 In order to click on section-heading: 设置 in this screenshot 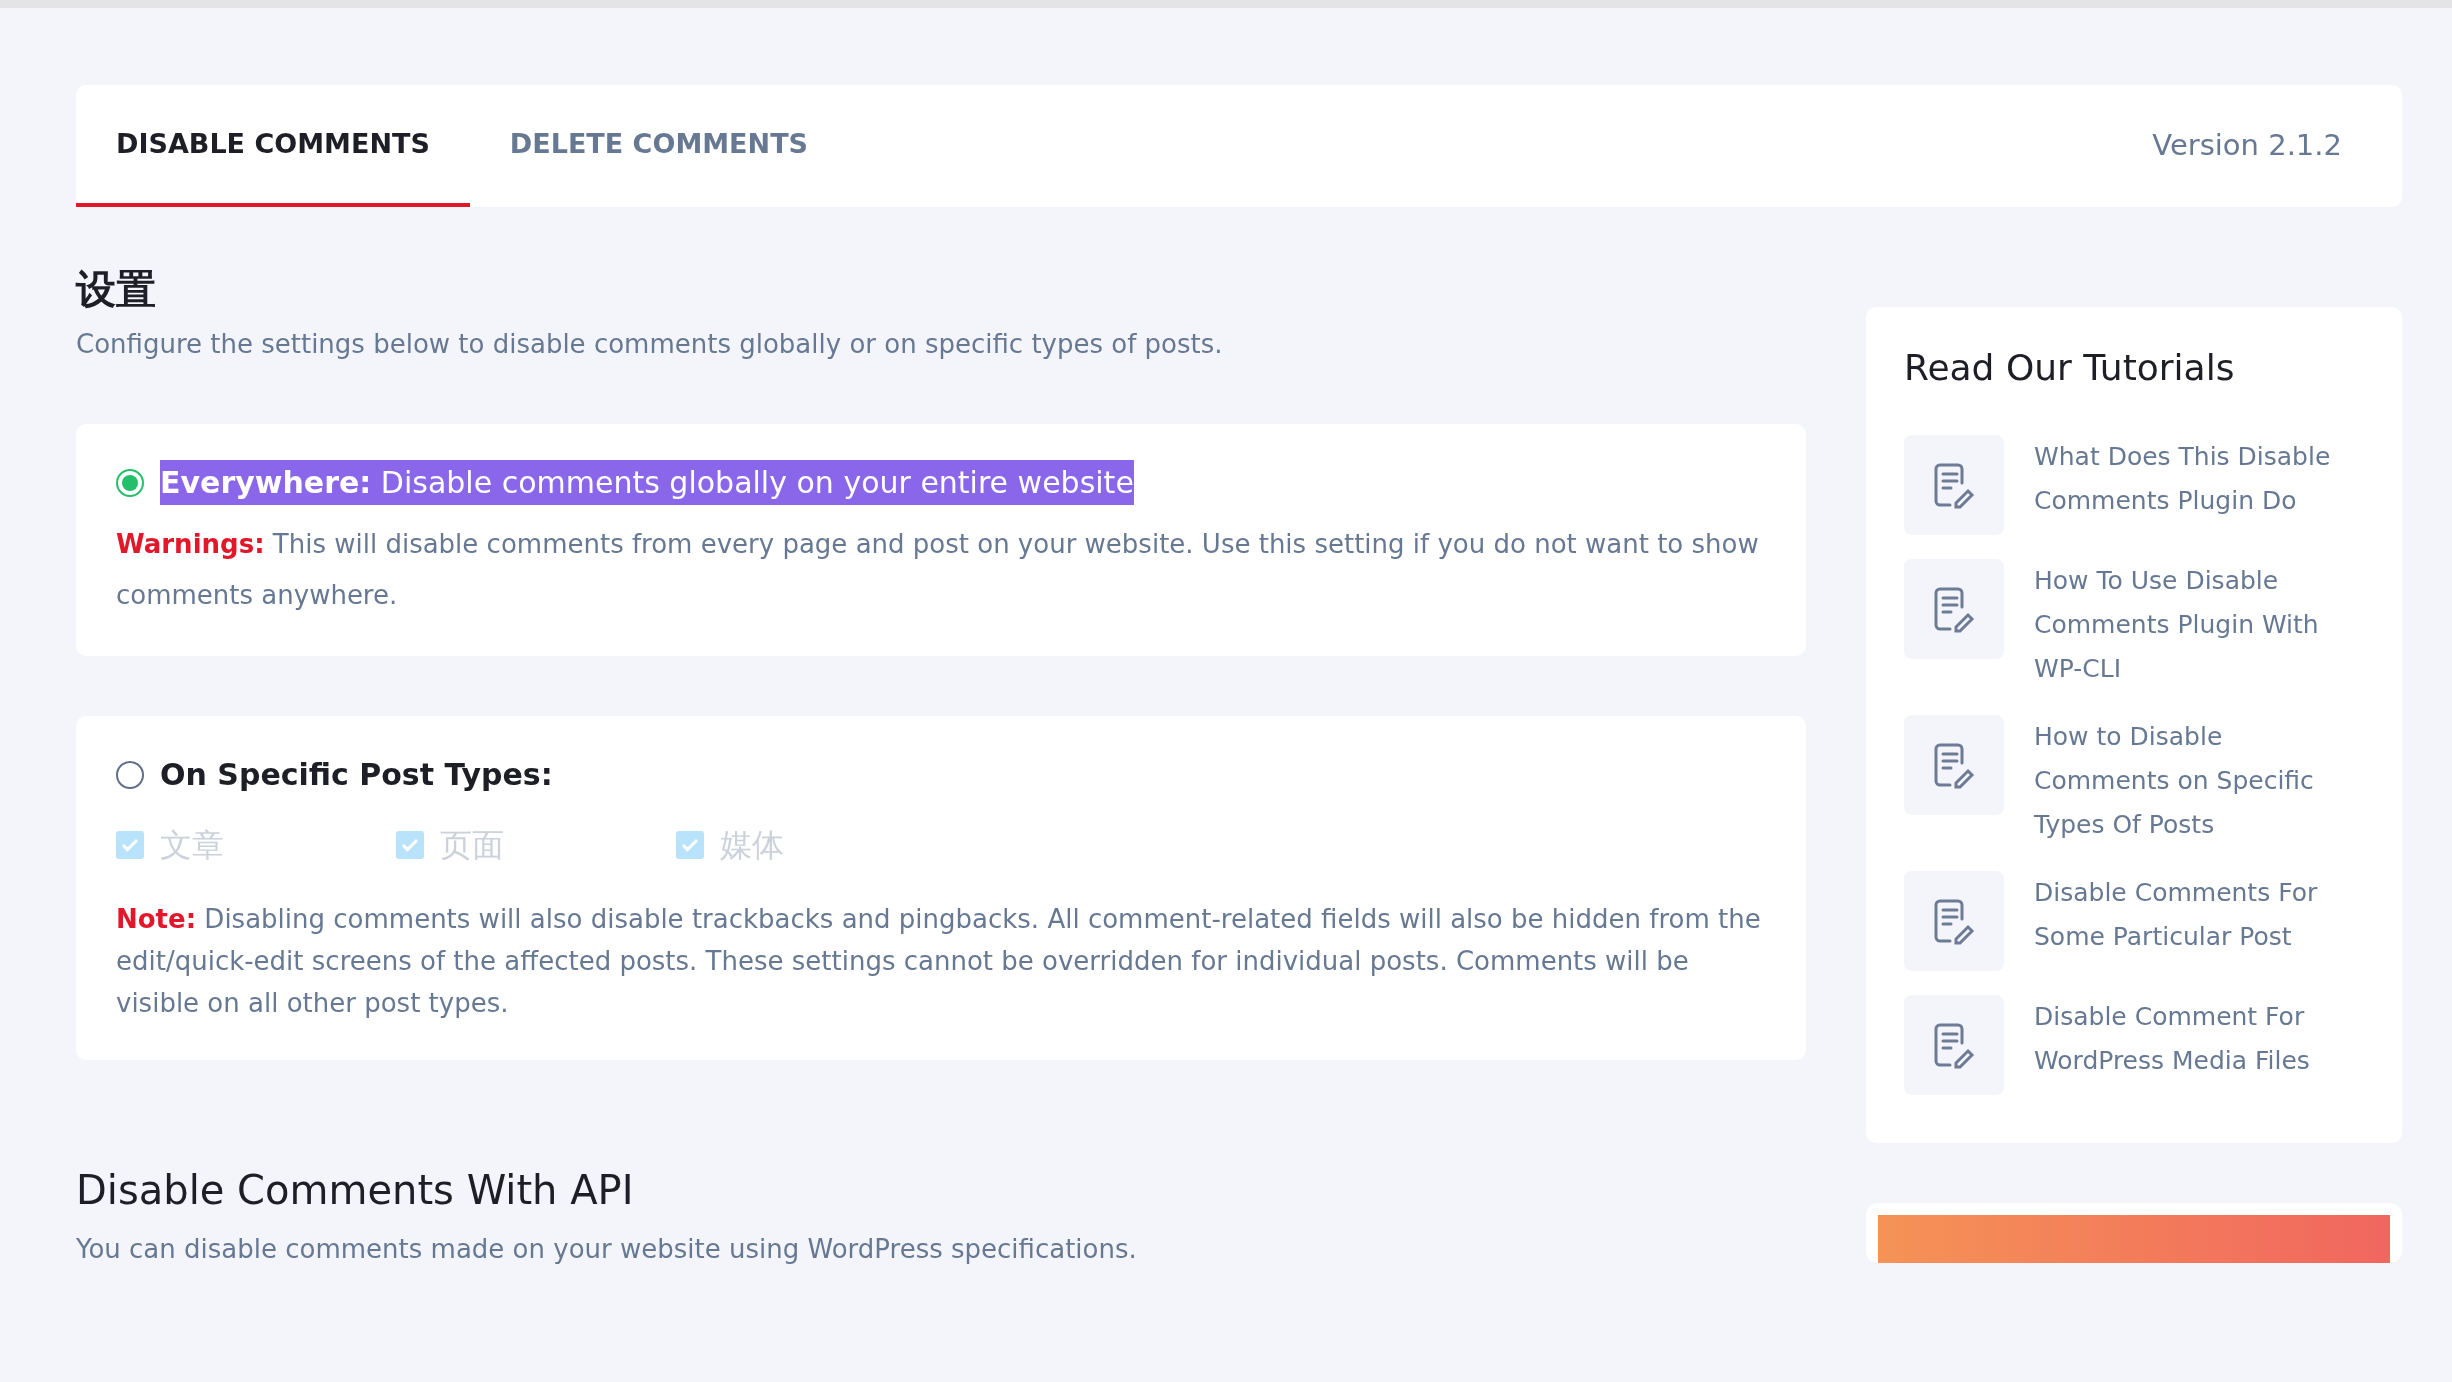, I will do `click(116, 289)`.